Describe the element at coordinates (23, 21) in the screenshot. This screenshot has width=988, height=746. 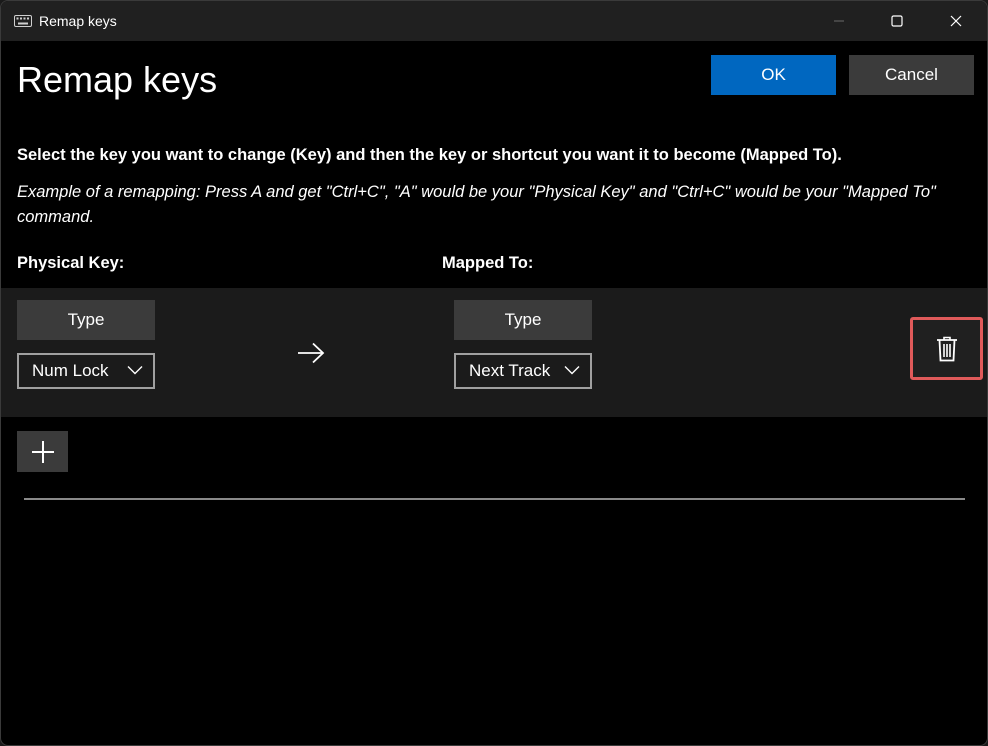
I see `keyboard-icon` at that location.